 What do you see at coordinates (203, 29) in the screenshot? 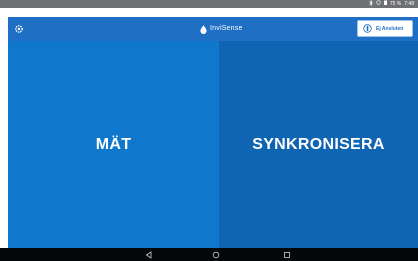
I see `drop-icon` at bounding box center [203, 29].